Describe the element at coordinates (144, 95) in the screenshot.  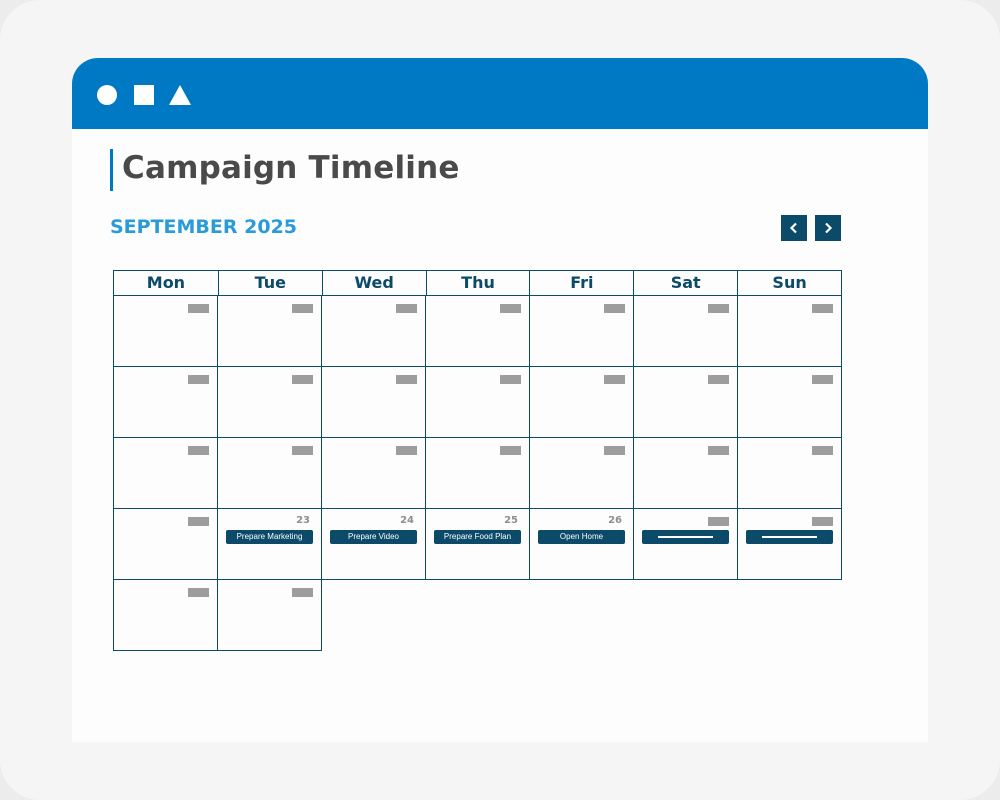
I see `square-icon` at that location.